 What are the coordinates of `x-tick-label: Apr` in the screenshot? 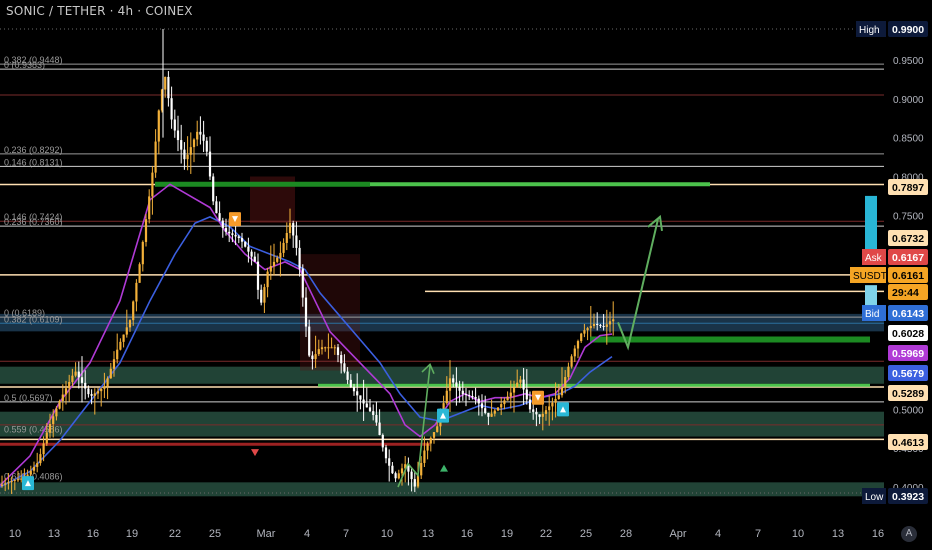 It's located at (677, 534).